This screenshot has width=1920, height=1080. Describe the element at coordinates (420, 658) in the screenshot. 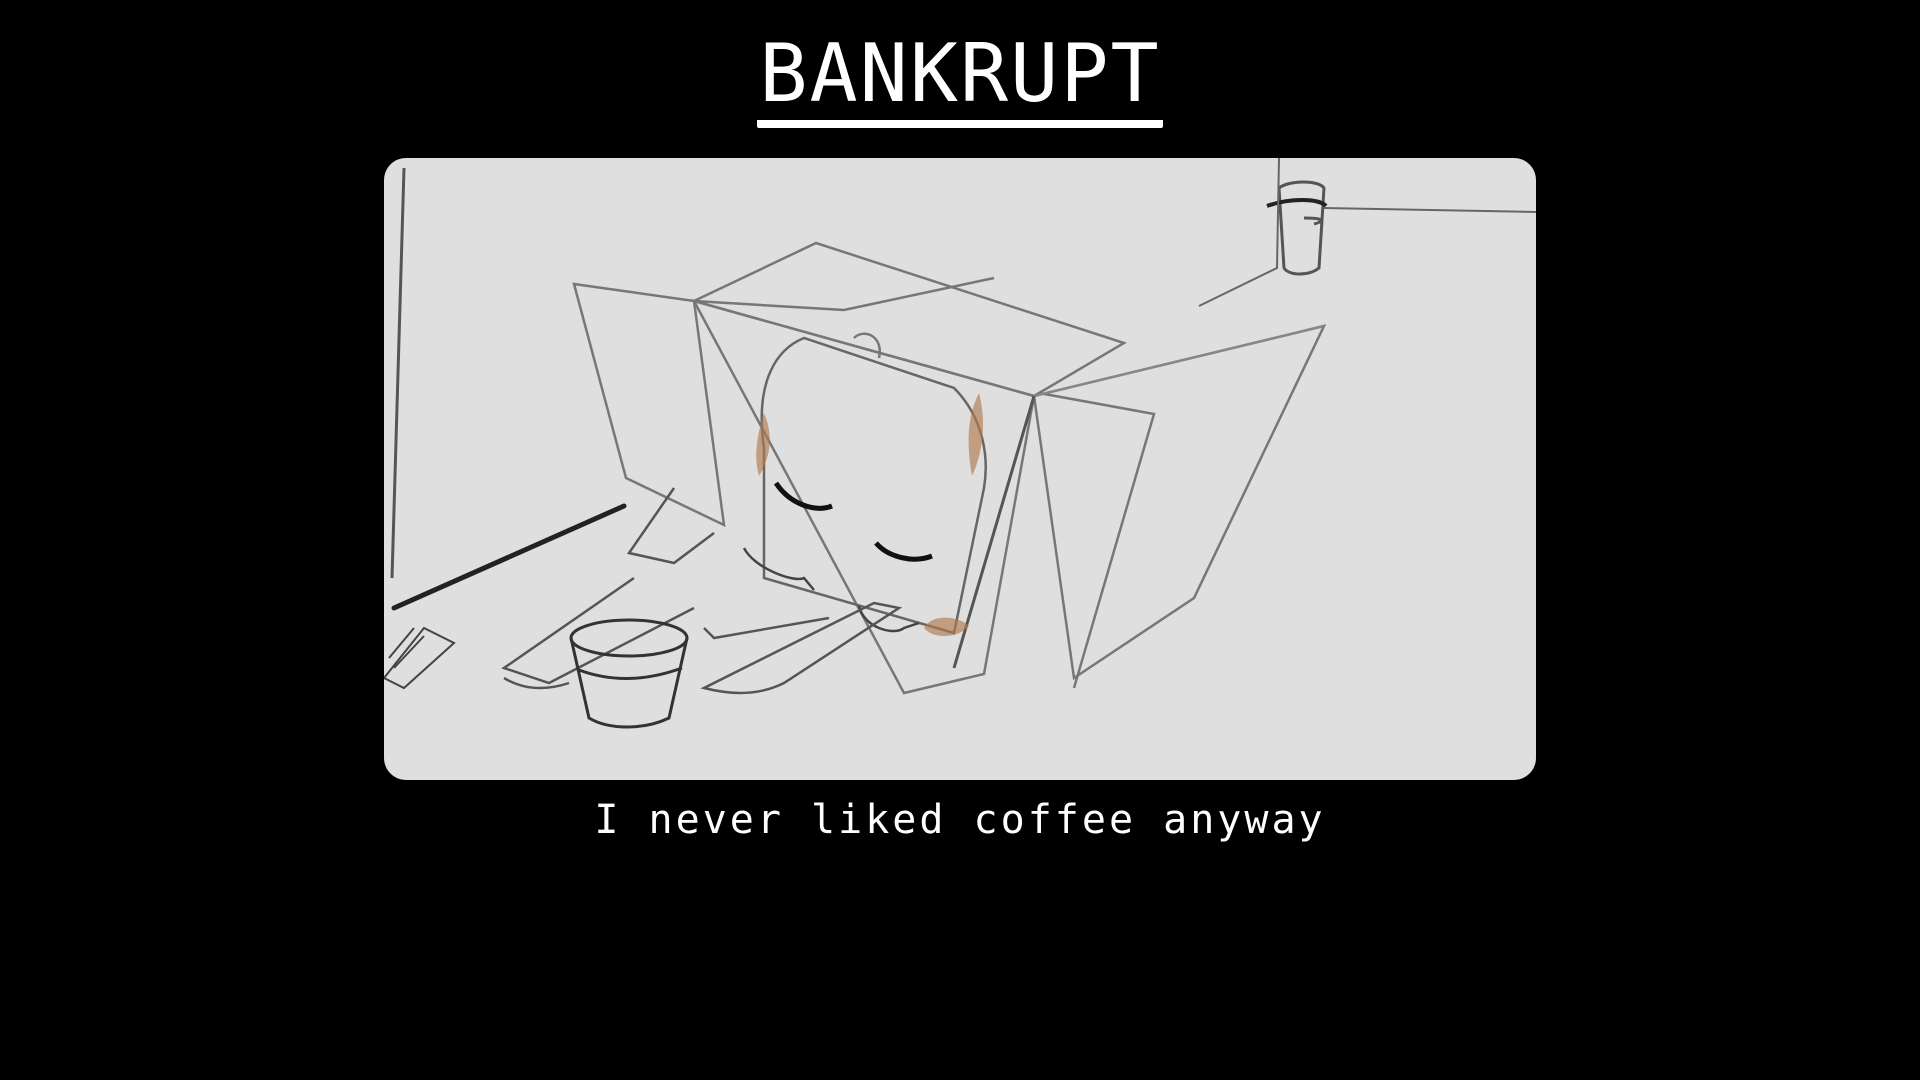

I see `floor-object` at that location.